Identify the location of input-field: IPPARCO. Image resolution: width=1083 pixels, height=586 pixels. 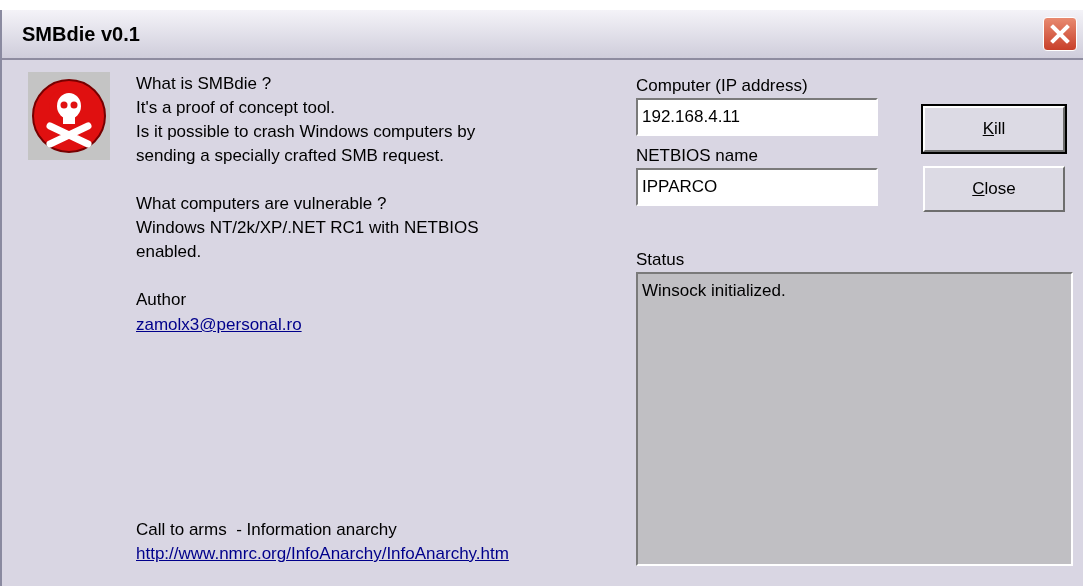
(757, 187).